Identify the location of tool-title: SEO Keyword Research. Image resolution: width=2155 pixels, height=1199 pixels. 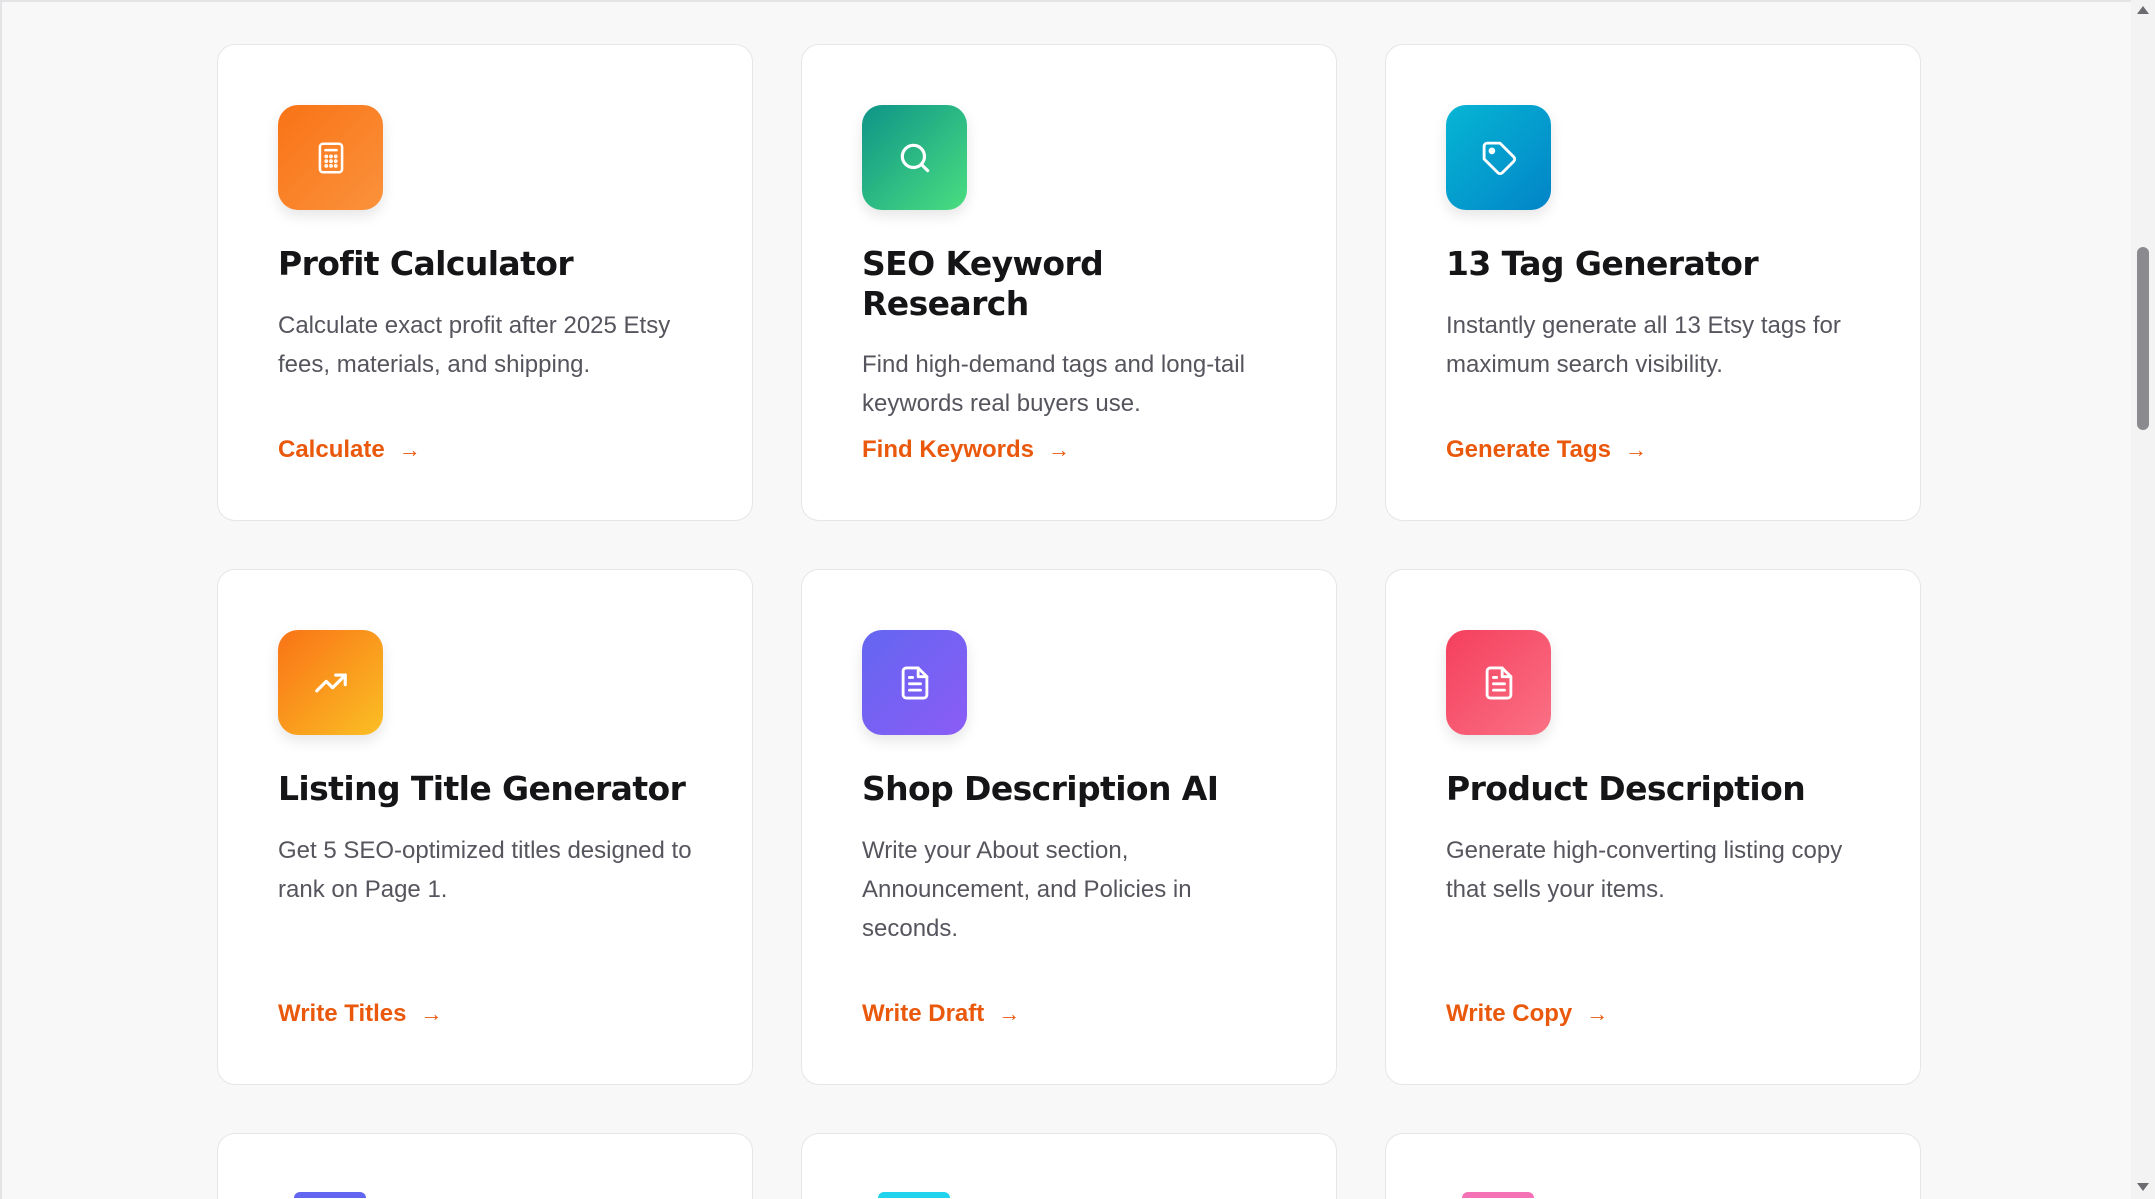
(983, 283).